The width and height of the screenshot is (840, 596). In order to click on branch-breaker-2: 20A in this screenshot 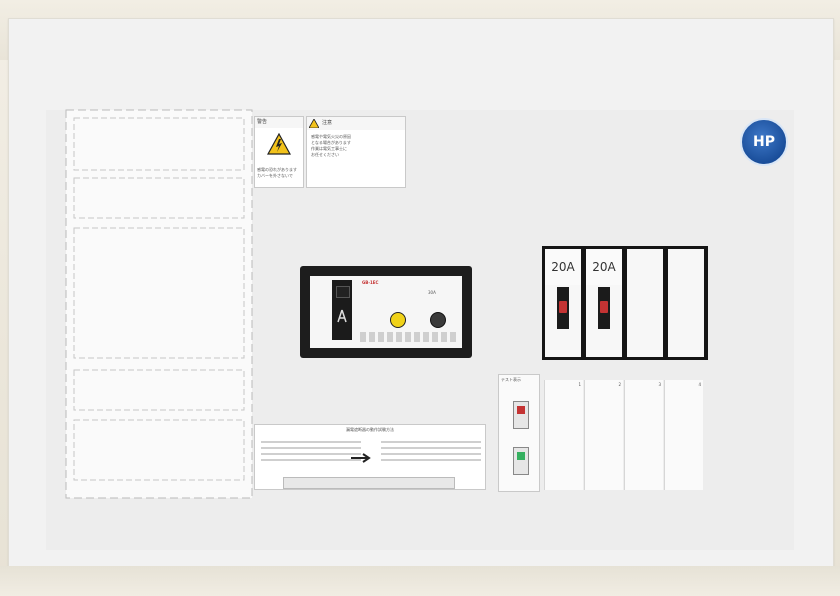, I will do `click(604, 303)`.